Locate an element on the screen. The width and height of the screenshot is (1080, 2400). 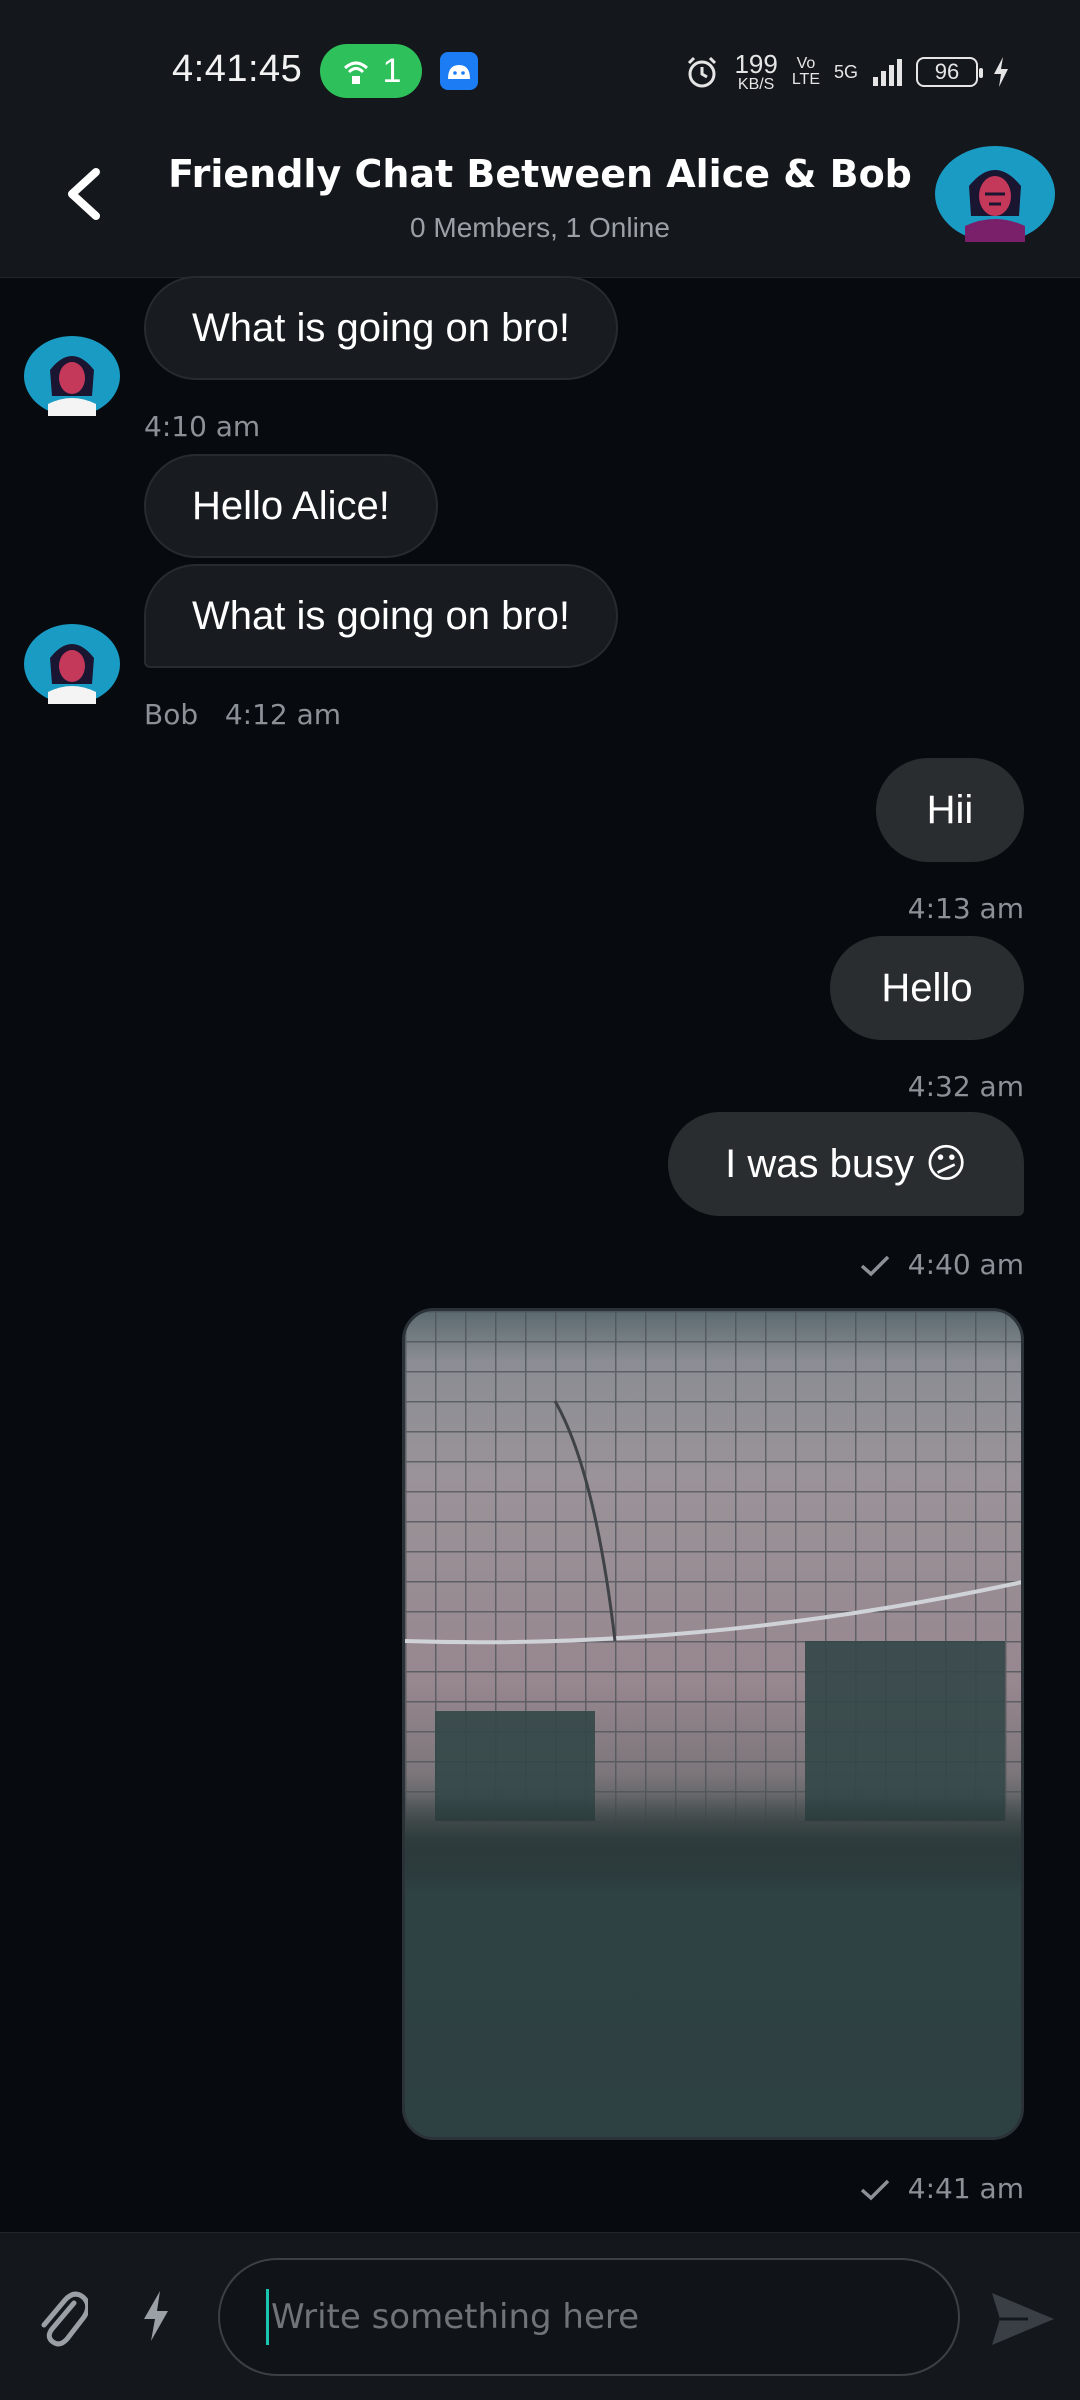
signal-icon is located at coordinates (887, 72).